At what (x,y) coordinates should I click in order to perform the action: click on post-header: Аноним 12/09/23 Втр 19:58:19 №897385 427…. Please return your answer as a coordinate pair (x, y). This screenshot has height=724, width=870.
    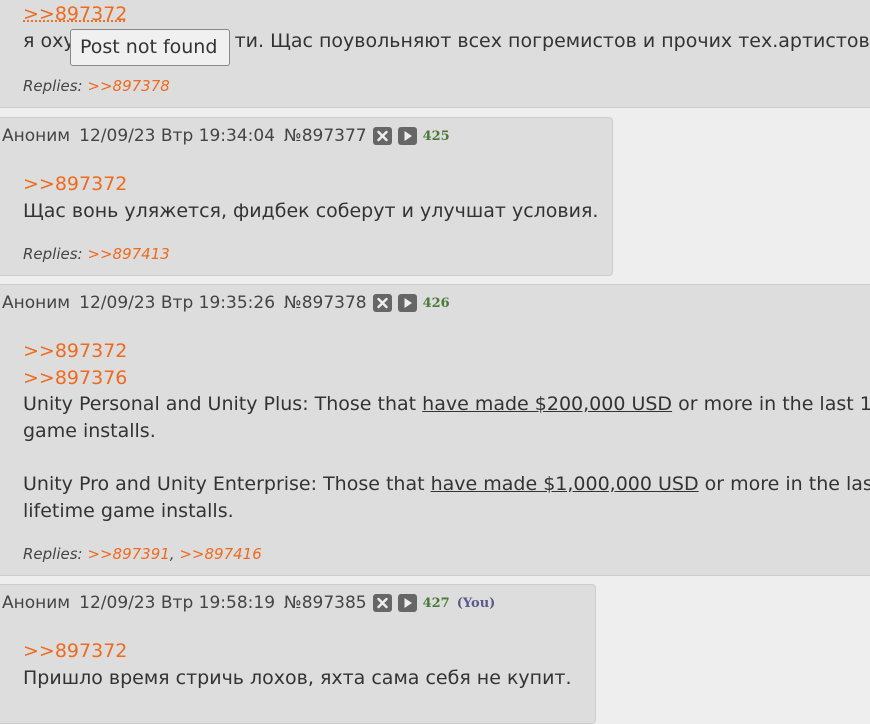
    Looking at the image, I should click on (248, 603).